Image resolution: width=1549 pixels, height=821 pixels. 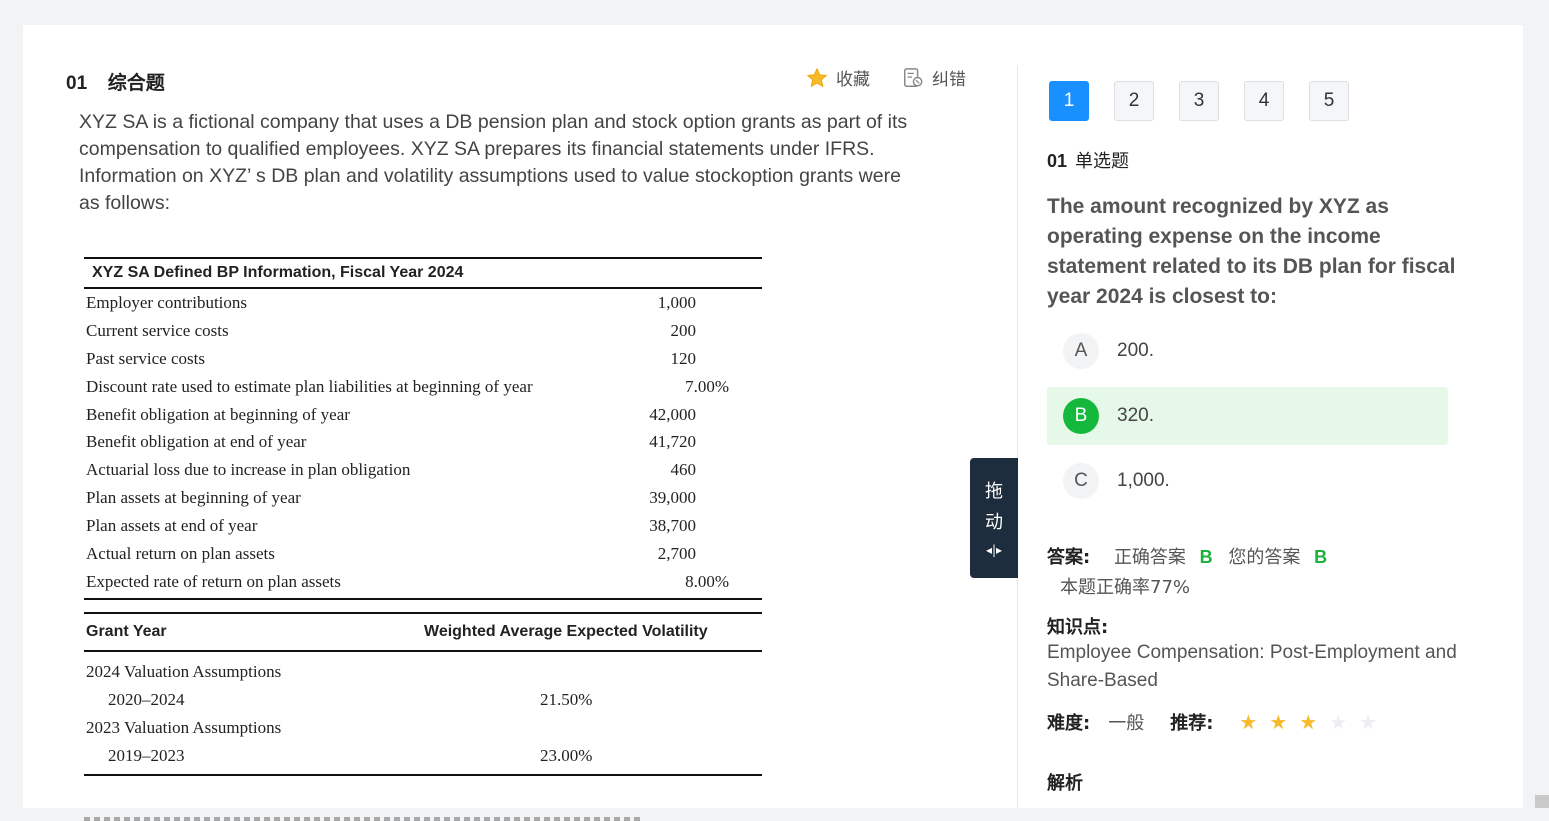 What do you see at coordinates (1135, 415) in the screenshot?
I see `option-text: 320.` at bounding box center [1135, 415].